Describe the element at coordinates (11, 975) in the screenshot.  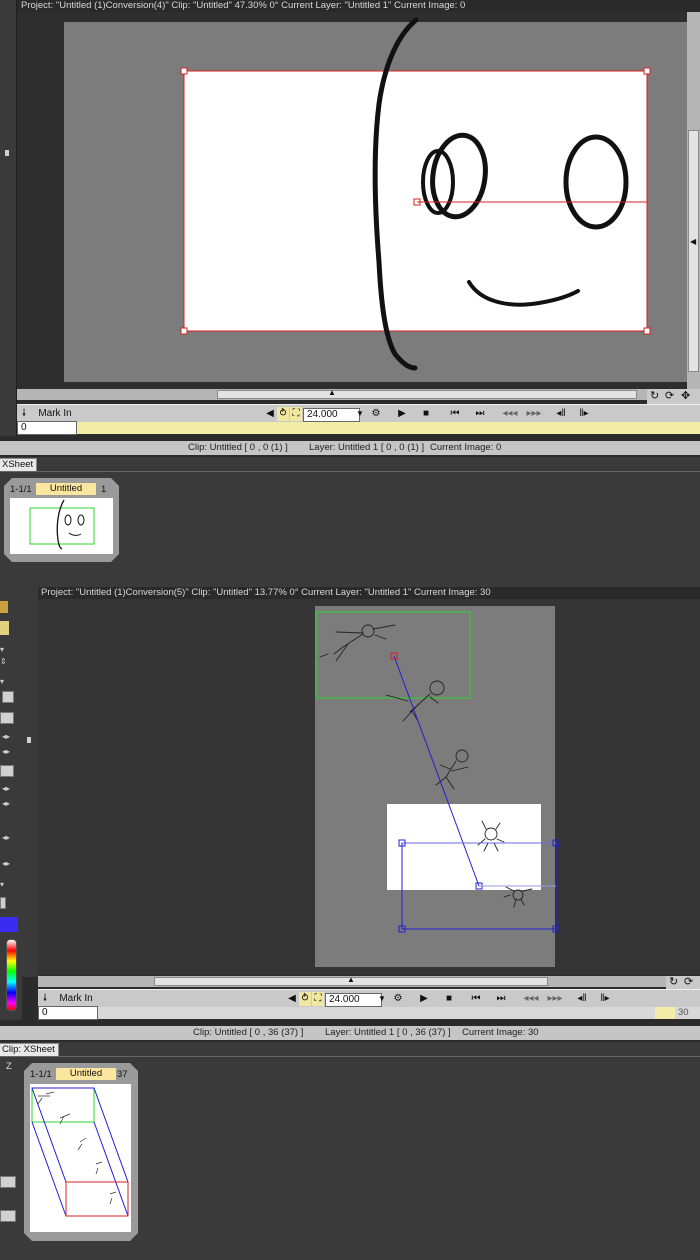
I see `color-spectrum-slider` at that location.